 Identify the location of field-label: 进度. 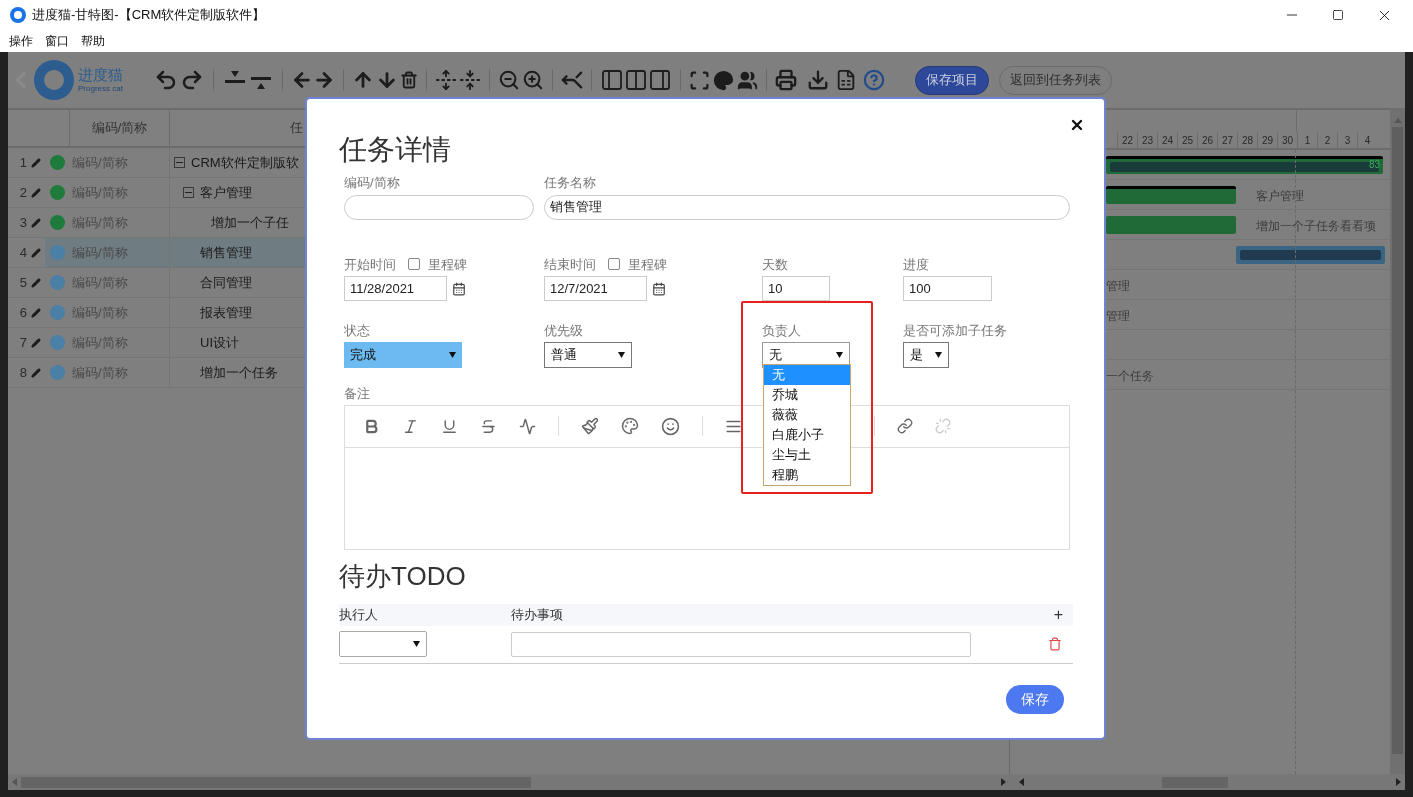
(916, 264).